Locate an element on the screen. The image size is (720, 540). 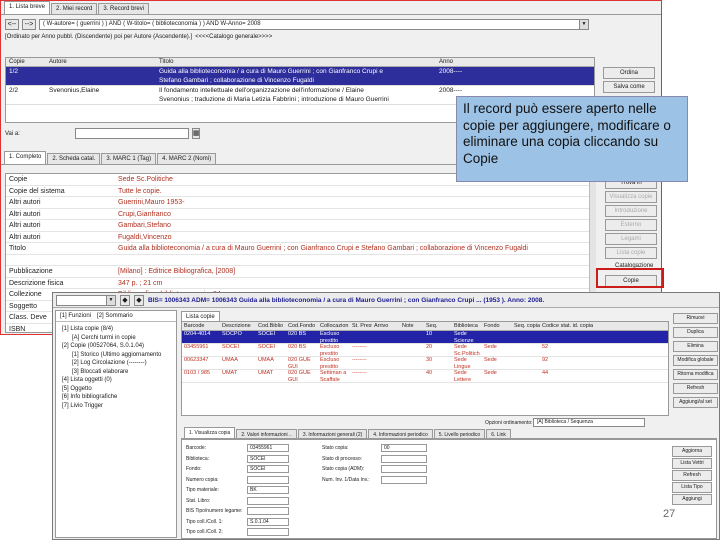
view-select: ▼ is located at coordinates (86, 300).